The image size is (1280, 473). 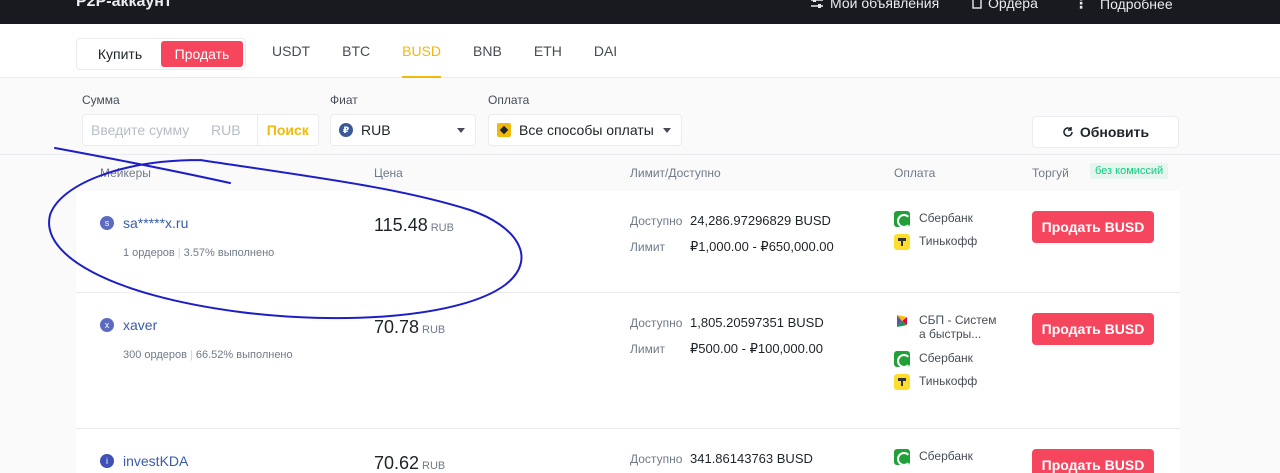 I want to click on sell-tab: Продать, so click(x=202, y=54).